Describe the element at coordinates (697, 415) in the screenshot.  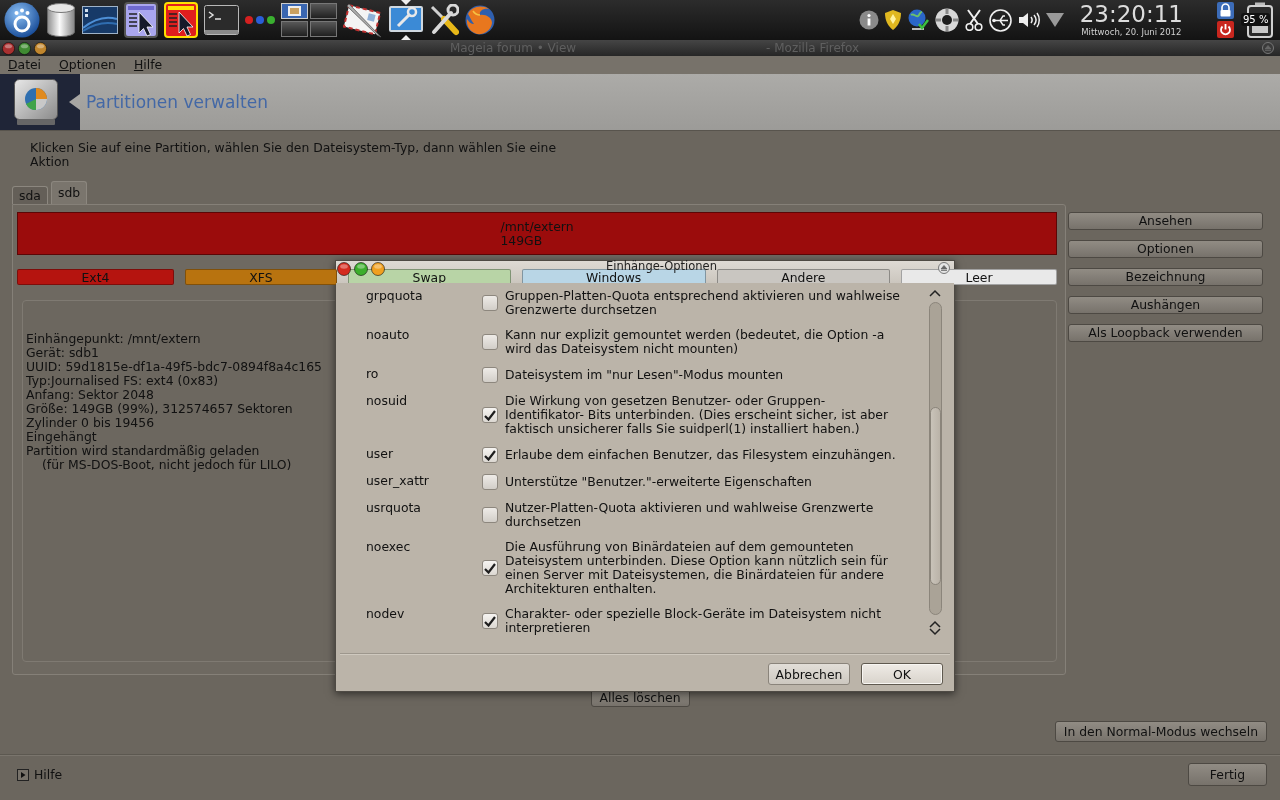
I see `option-description: Die Wirkung von gesetzen Benutzer- oder Gruppen-Identifikator- Bits unterbinden. (Dies erscheint sicher, ist aber faktisch unsicherer falls Sie suidperl(1) installiert haben.)` at that location.